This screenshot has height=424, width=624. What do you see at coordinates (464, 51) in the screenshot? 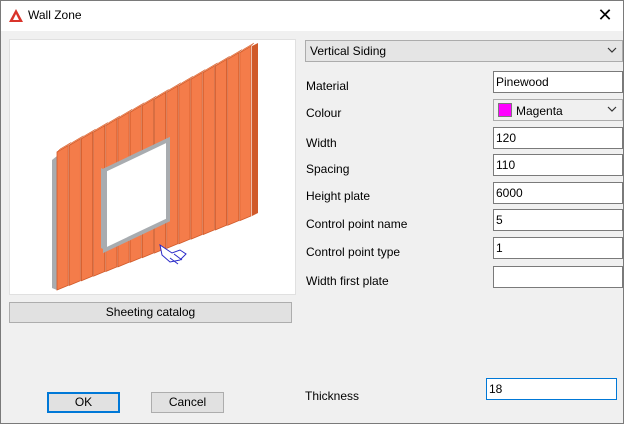
I see `siding-type-select: Vertical Siding` at bounding box center [464, 51].